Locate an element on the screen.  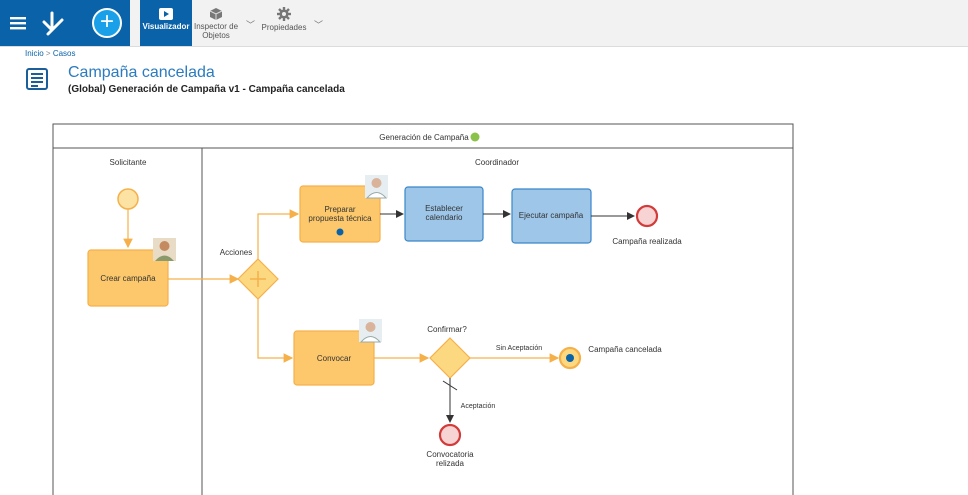
task-preparar-label-2: propuesta técnica is located at coordinates (340, 218).